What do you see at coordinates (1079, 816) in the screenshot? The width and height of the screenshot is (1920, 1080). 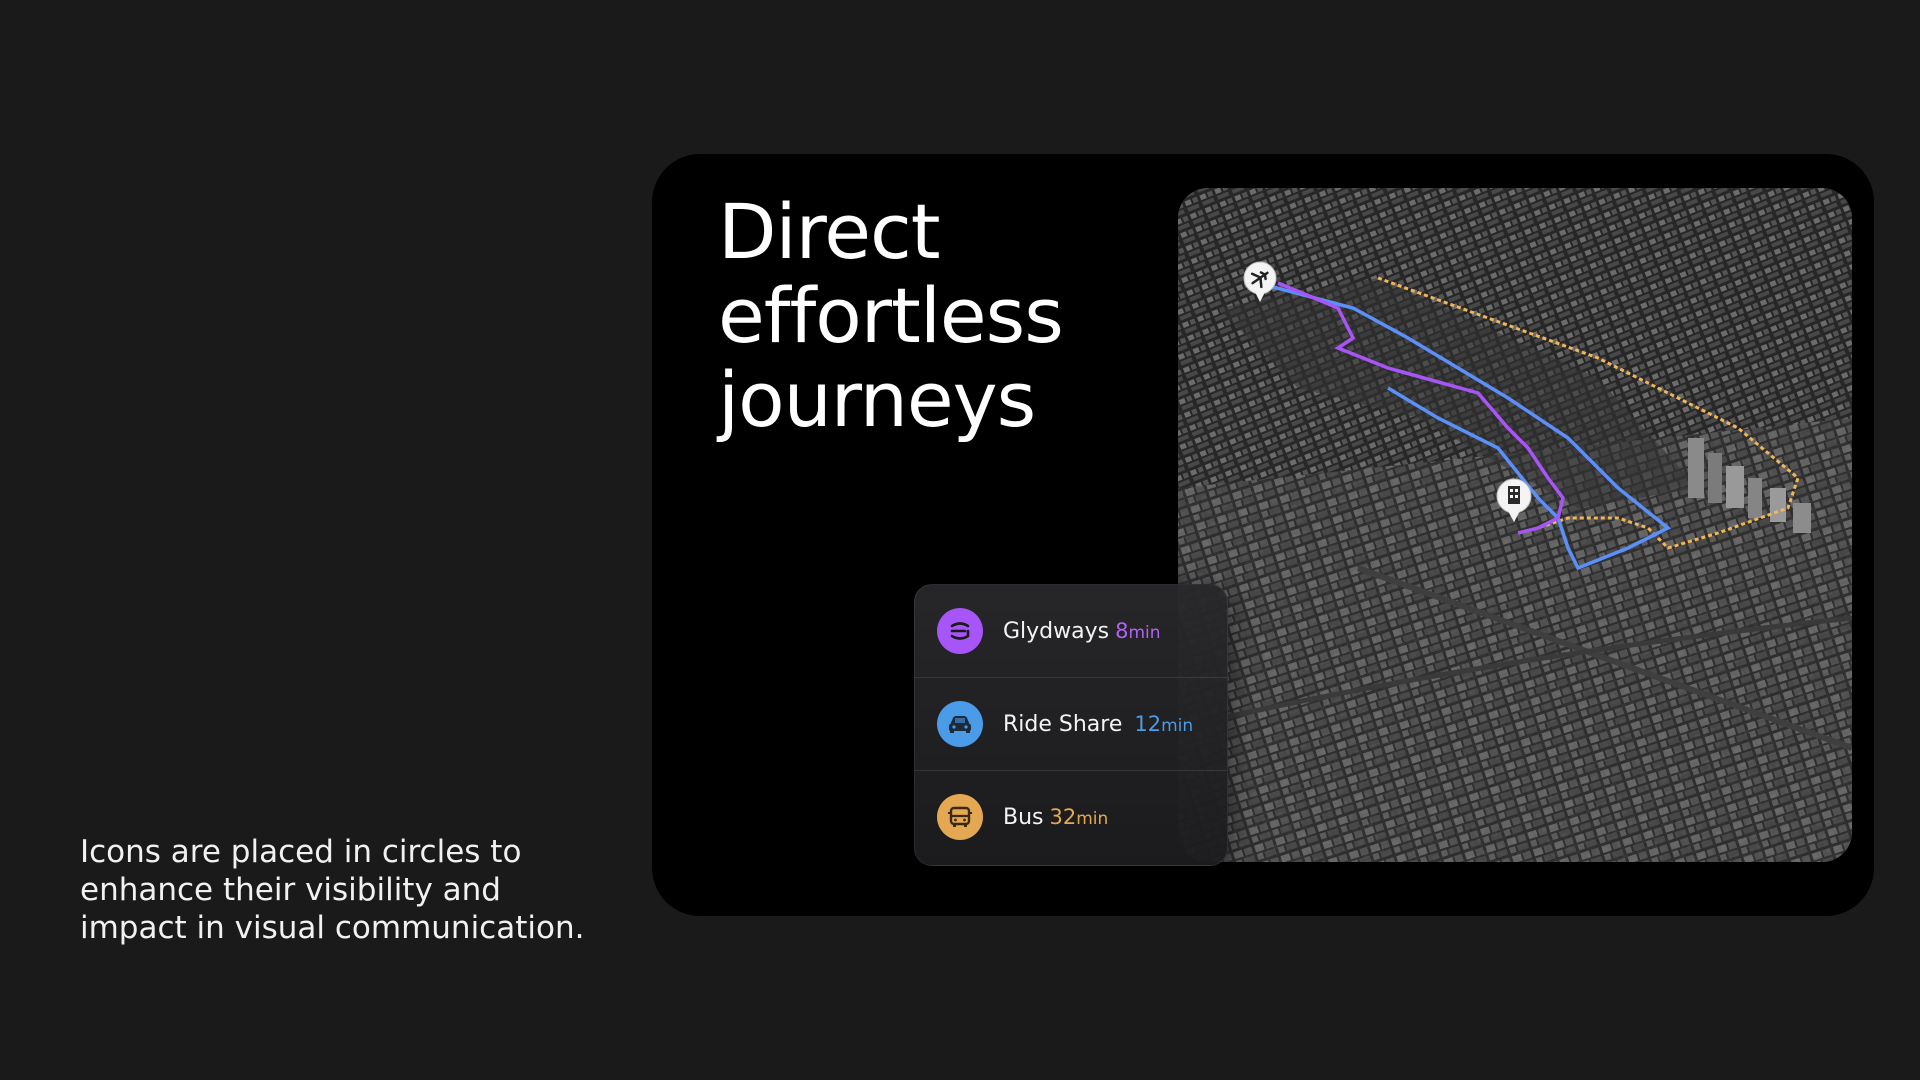 I see `option-time: 32min` at bounding box center [1079, 816].